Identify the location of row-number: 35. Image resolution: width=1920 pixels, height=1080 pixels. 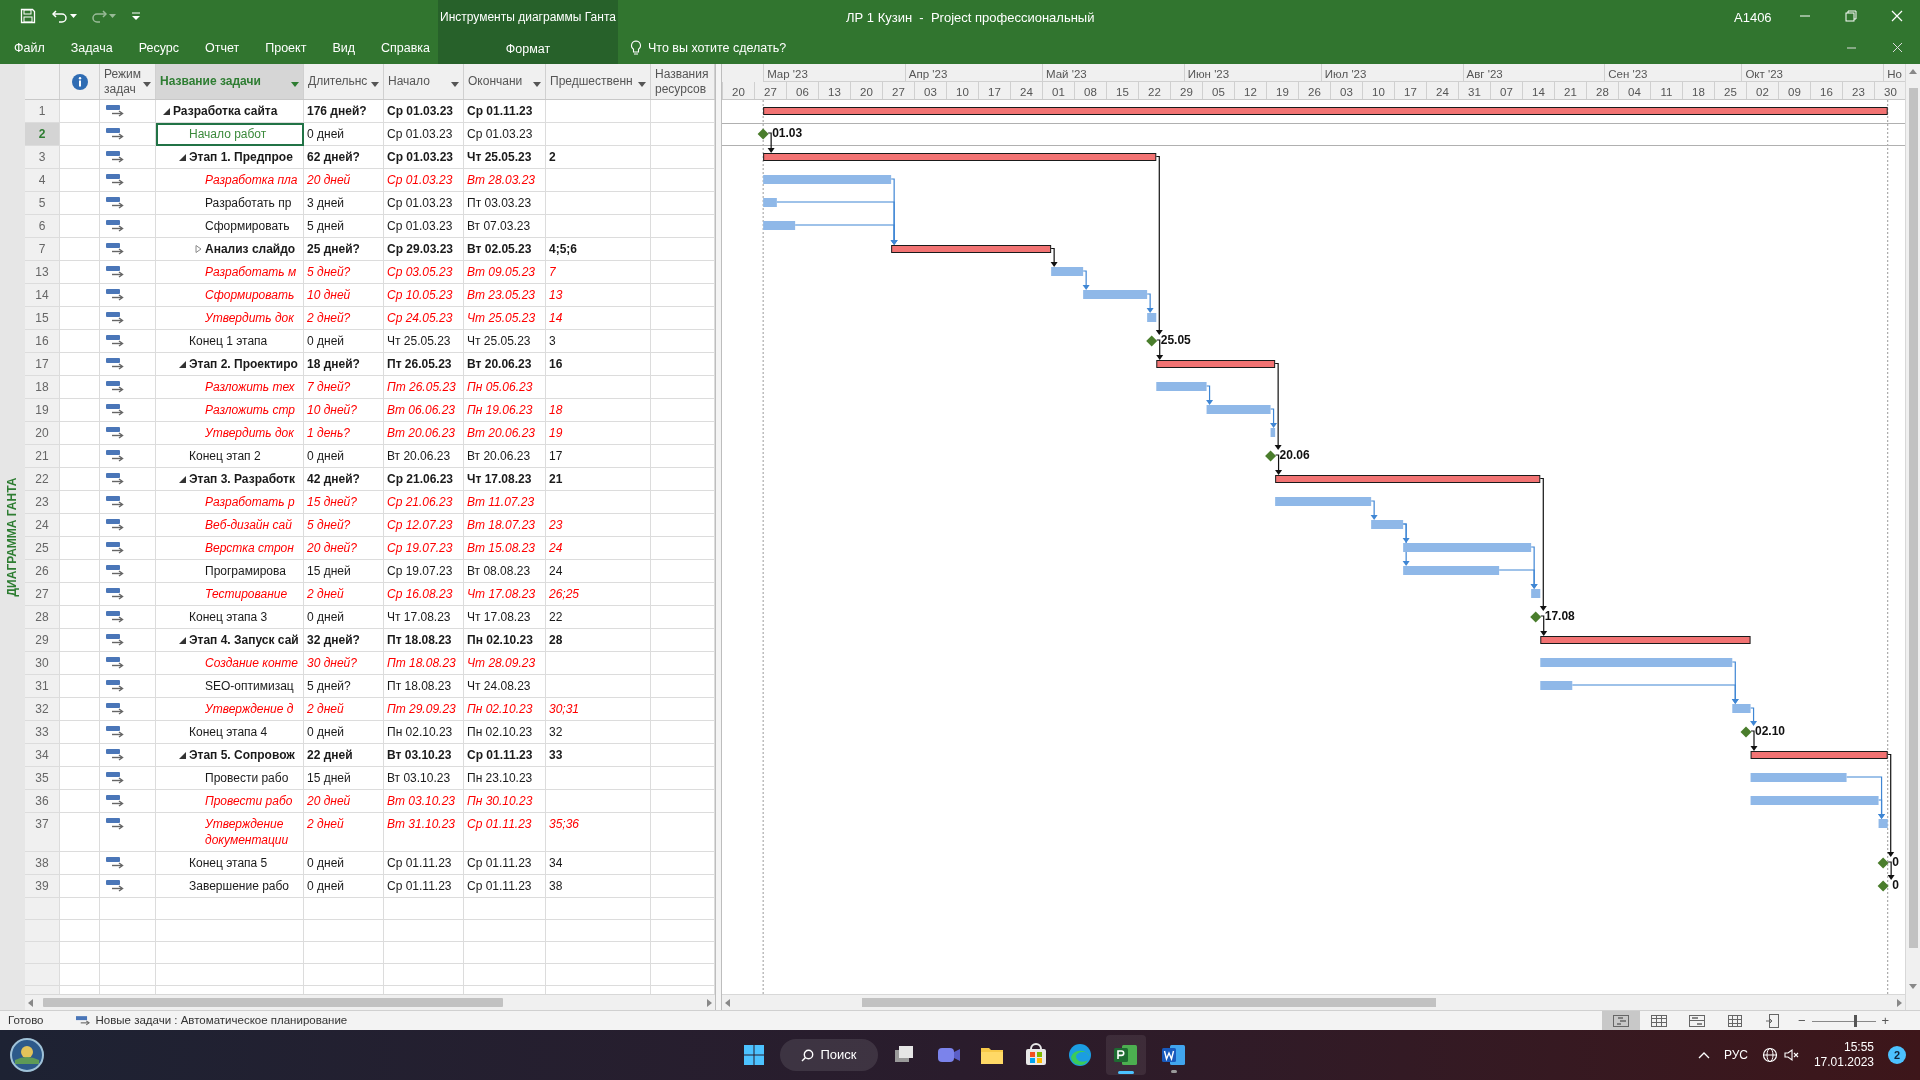
(42, 778).